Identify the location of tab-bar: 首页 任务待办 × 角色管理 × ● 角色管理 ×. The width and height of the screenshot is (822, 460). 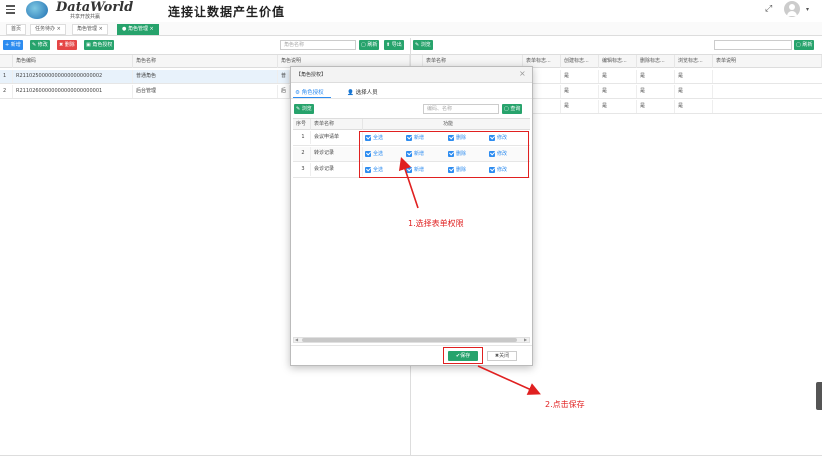
(411, 29).